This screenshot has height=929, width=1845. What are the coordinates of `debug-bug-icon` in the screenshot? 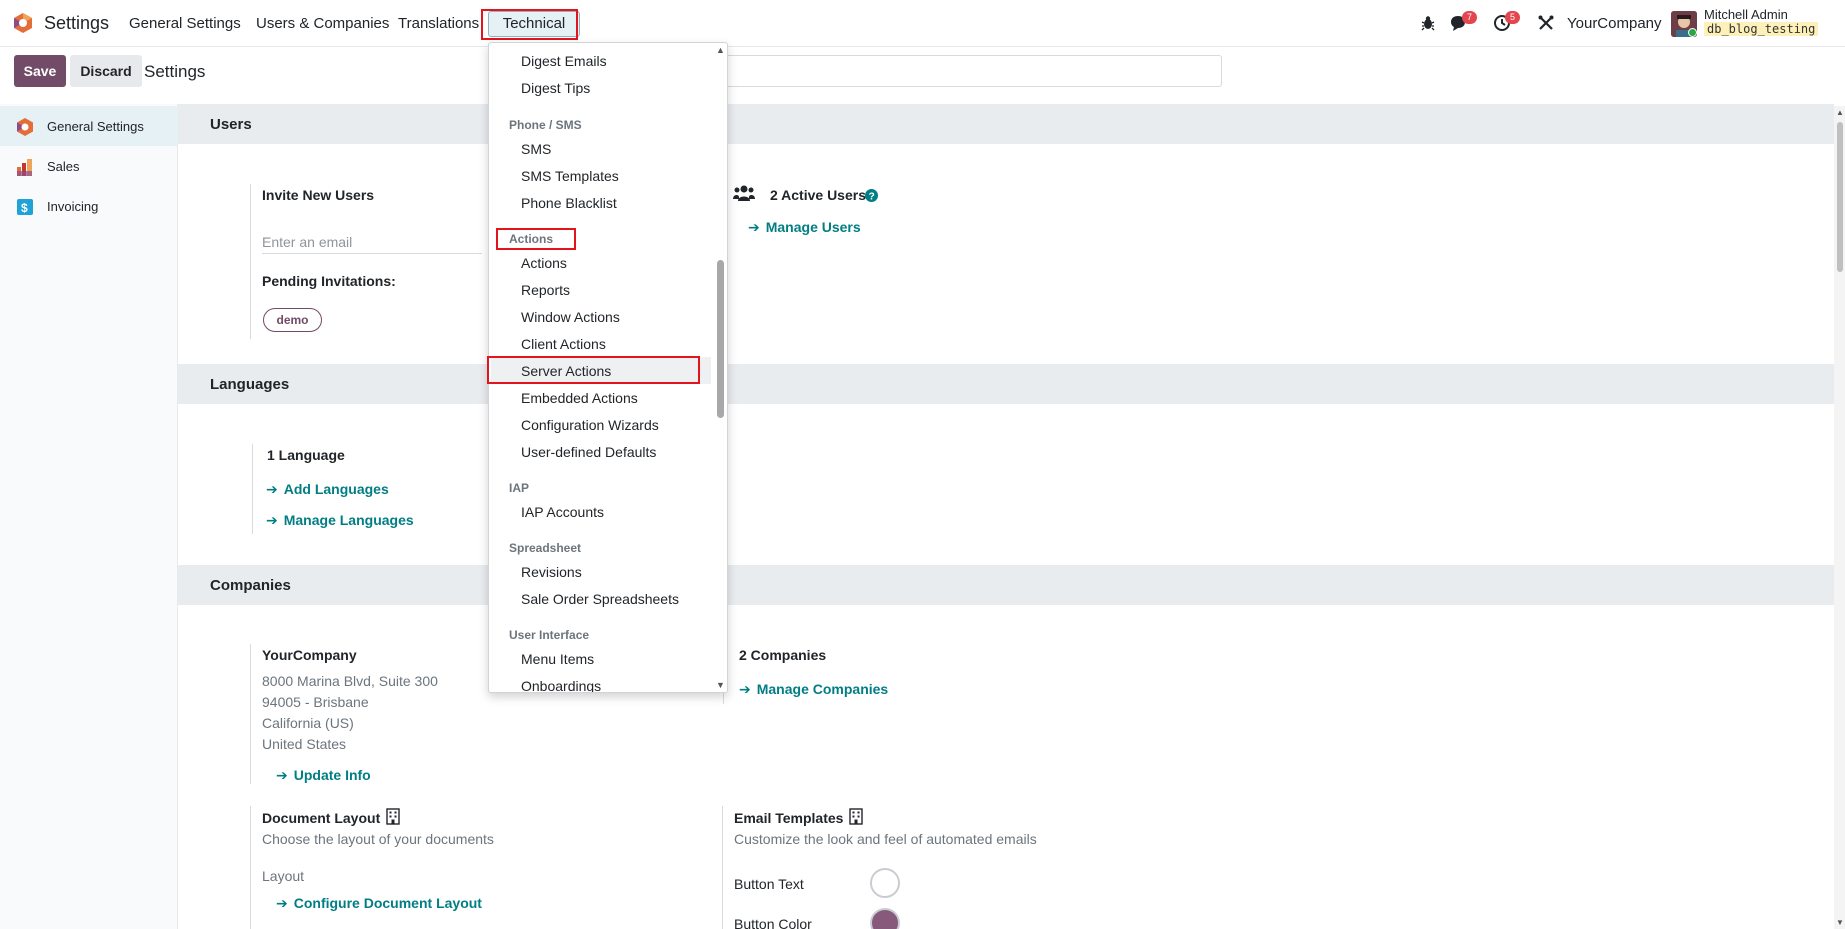 It's located at (1428, 23).